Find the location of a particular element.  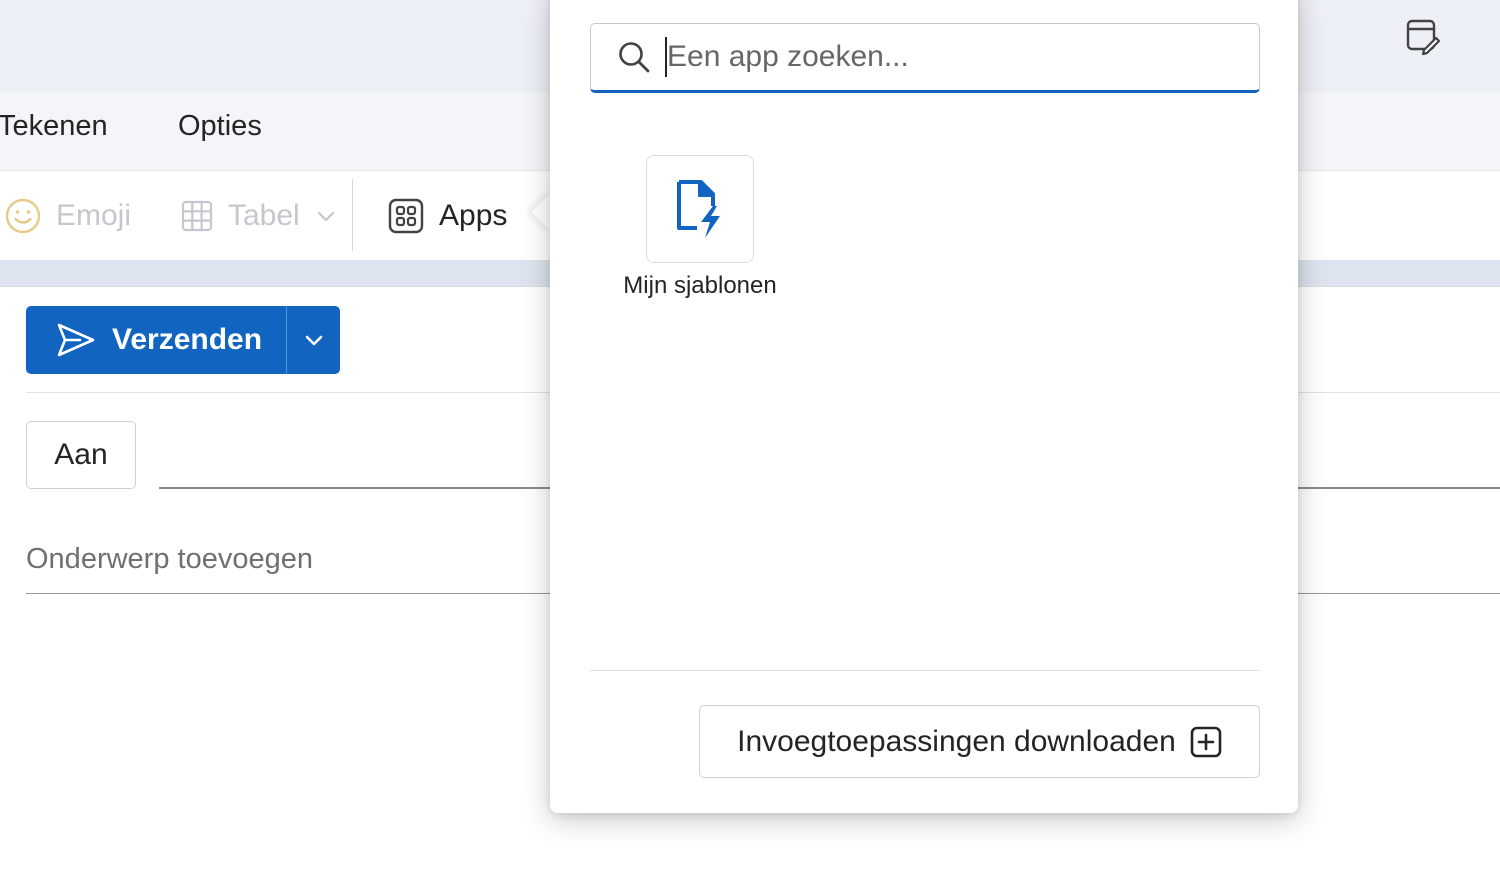

table-icon is located at coordinates (197, 216).